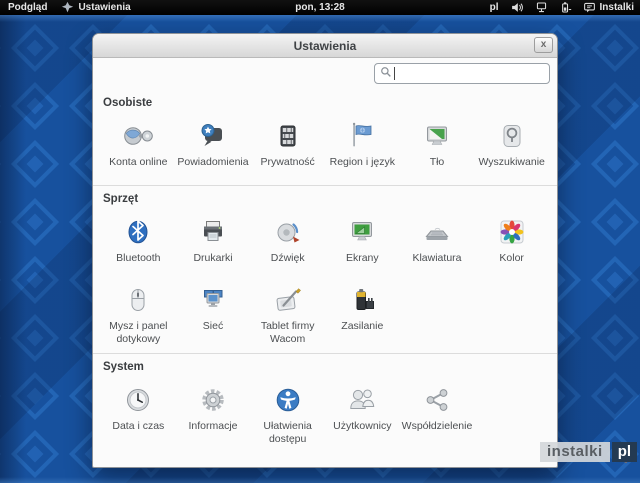  What do you see at coordinates (616, 7) in the screenshot?
I see `user-name-label: Instalki` at bounding box center [616, 7].